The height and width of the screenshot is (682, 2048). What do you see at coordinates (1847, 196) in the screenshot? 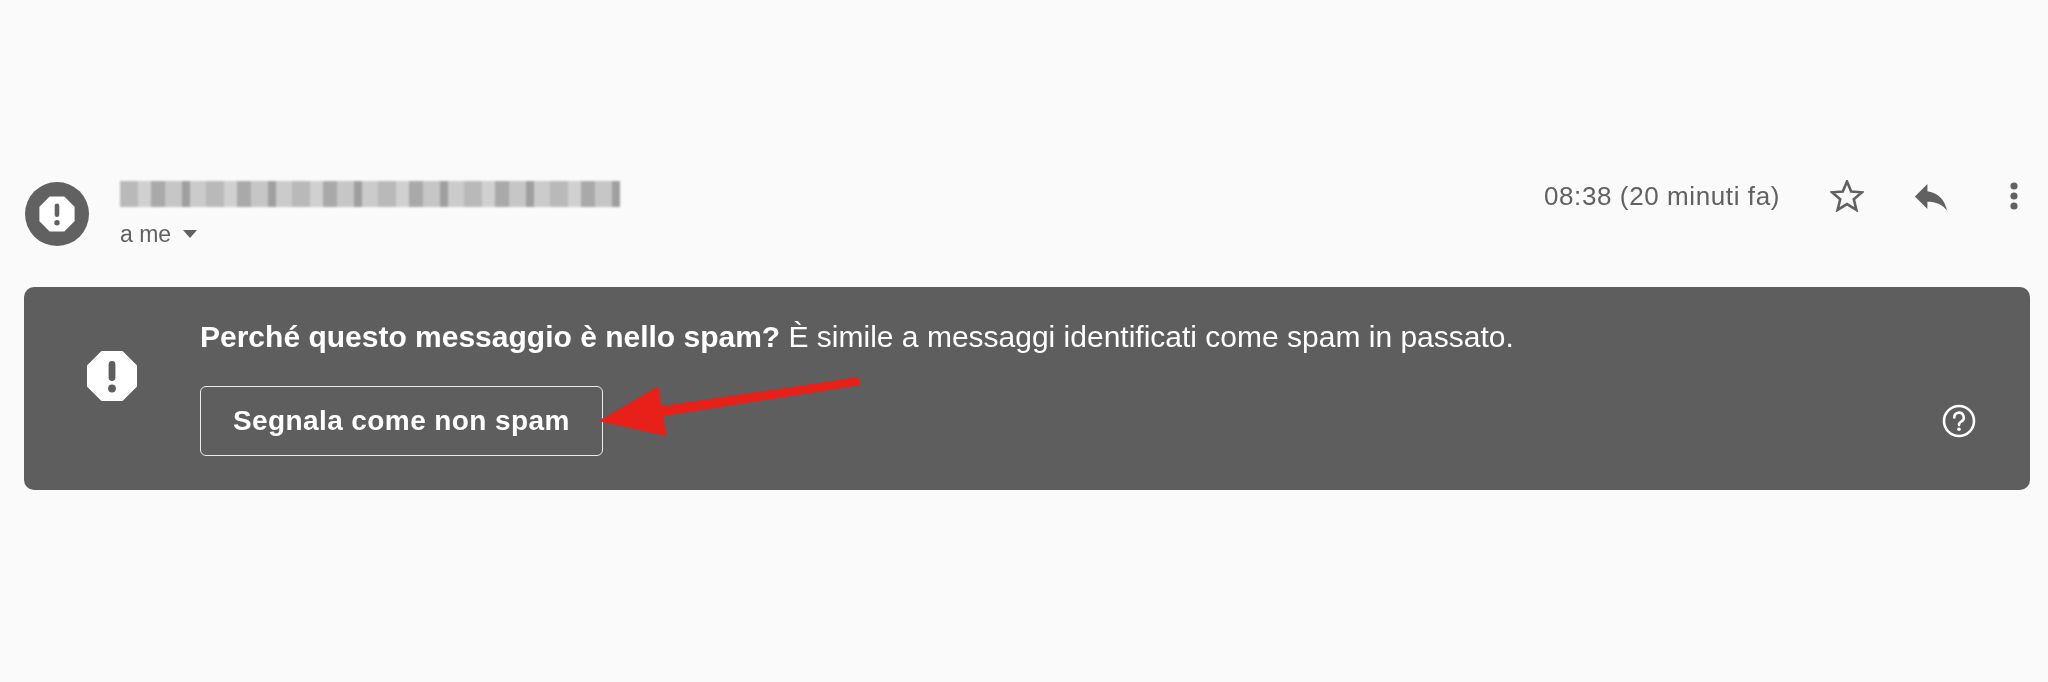
I see `star-icon` at bounding box center [1847, 196].